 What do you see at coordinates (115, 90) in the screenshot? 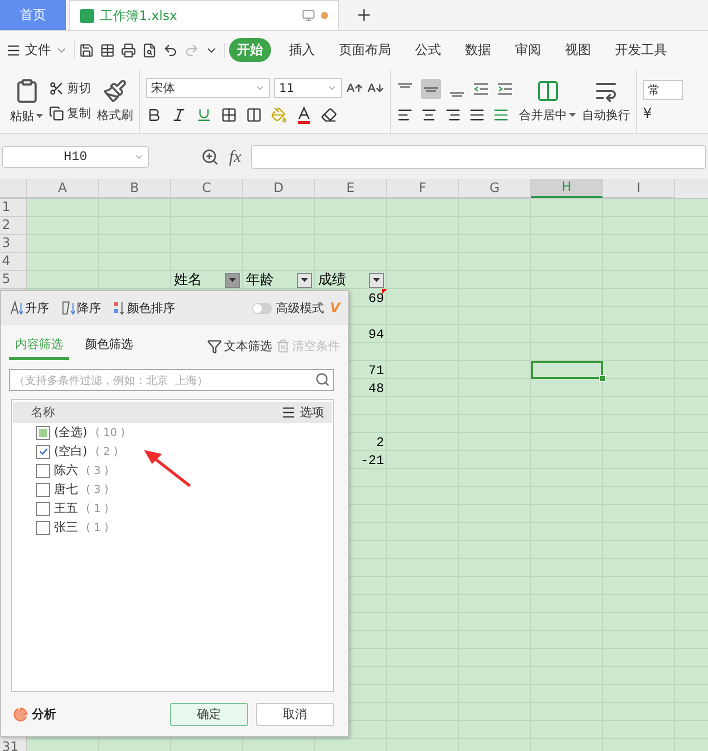
I see `brush-icon` at bounding box center [115, 90].